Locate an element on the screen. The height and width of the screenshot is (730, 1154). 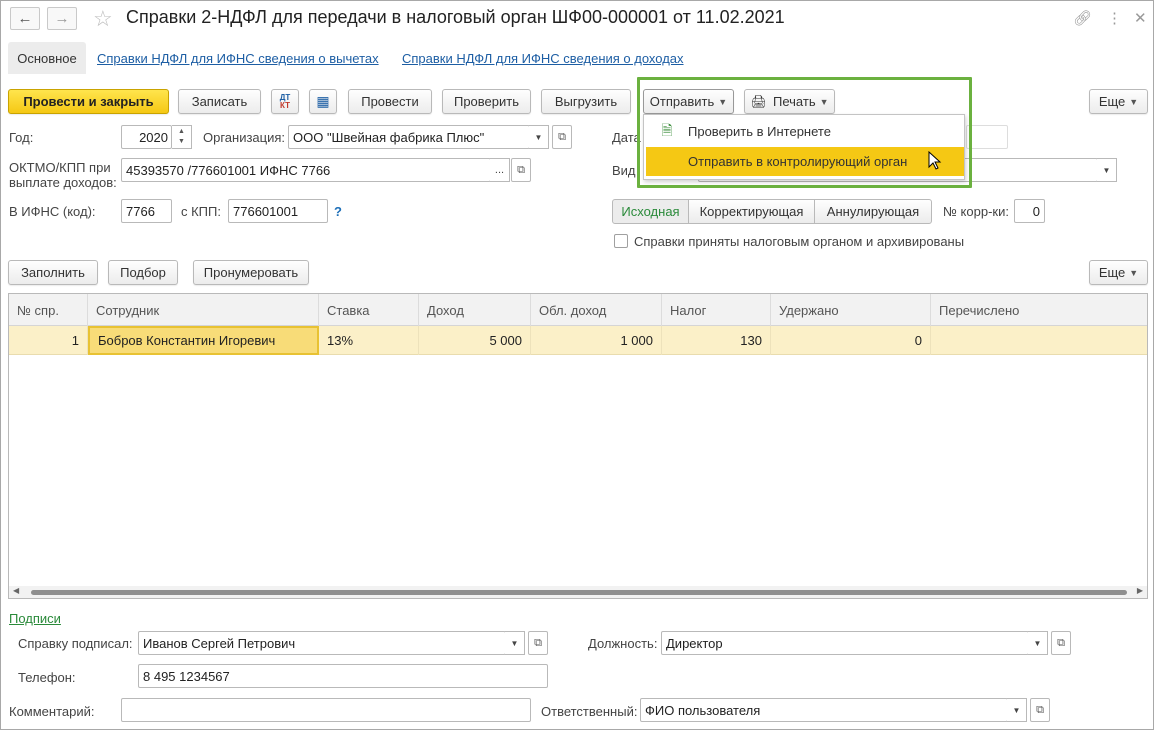
kind-corrective-button: Корректирующая is located at coordinates (751, 211).